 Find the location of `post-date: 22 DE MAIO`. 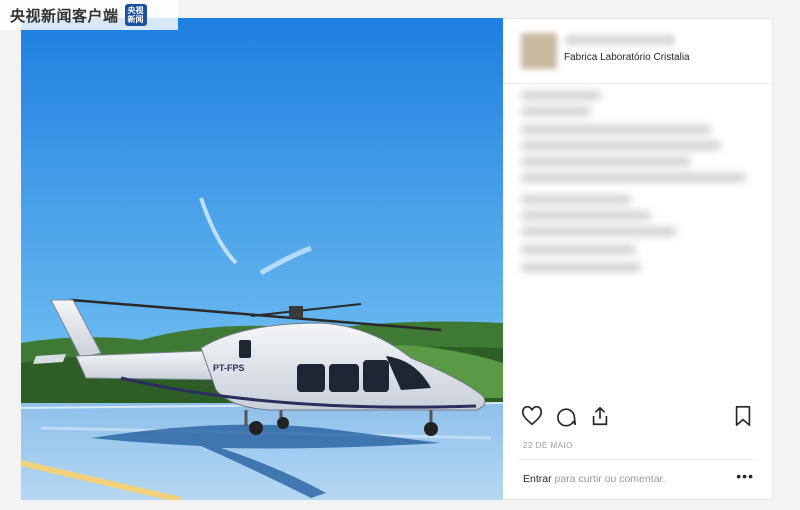

post-date: 22 DE MAIO is located at coordinates (548, 445).